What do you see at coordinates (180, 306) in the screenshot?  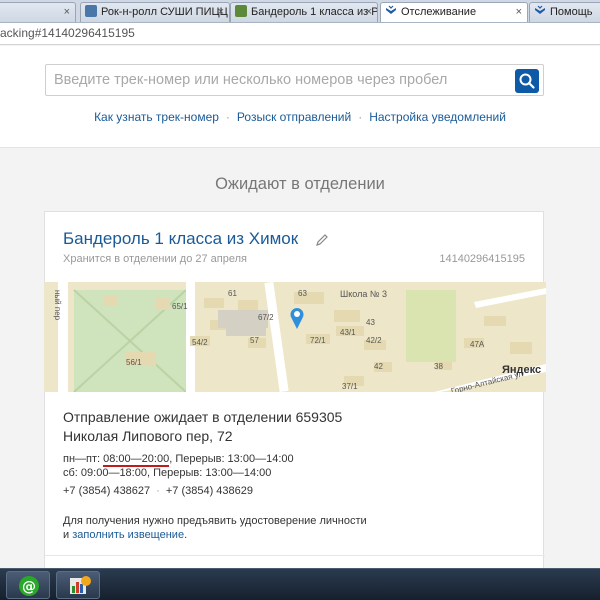 I see `map-label: 65/1` at bounding box center [180, 306].